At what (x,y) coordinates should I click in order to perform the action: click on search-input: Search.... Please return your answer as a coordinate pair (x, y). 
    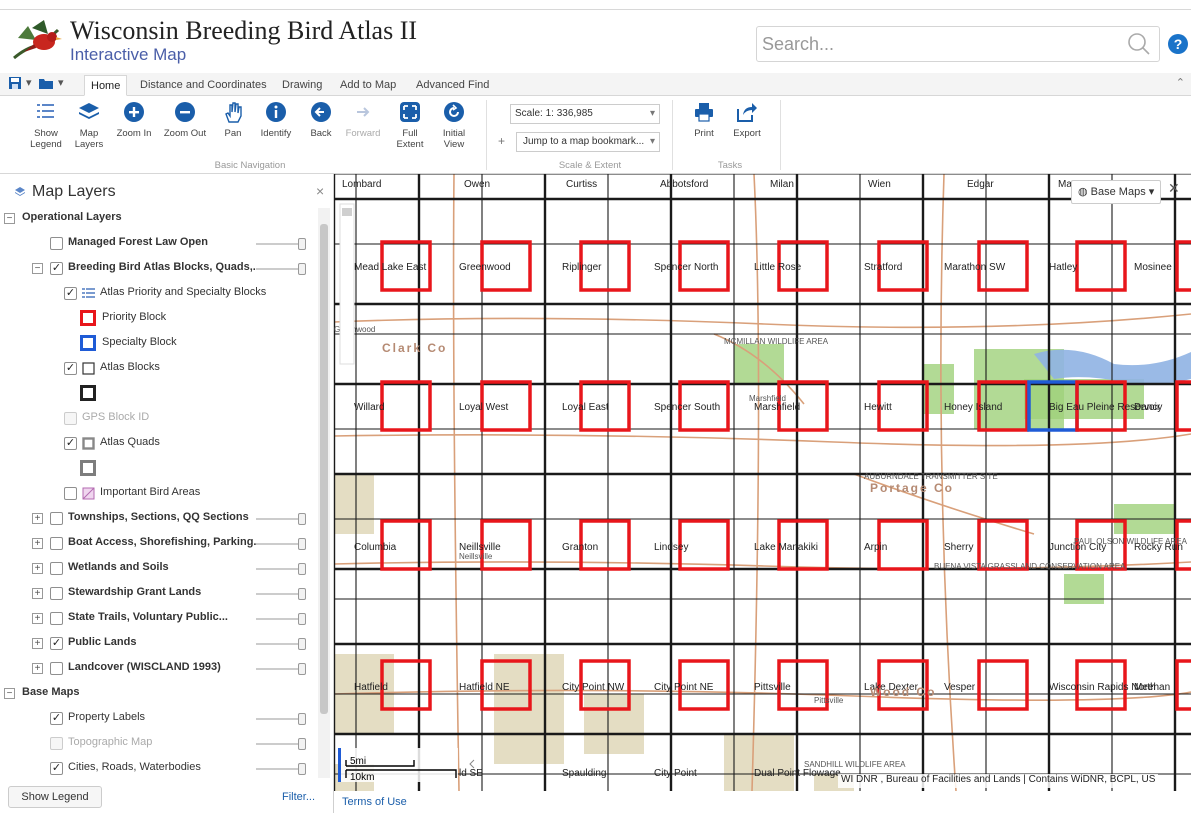
    Looking at the image, I should click on (958, 44).